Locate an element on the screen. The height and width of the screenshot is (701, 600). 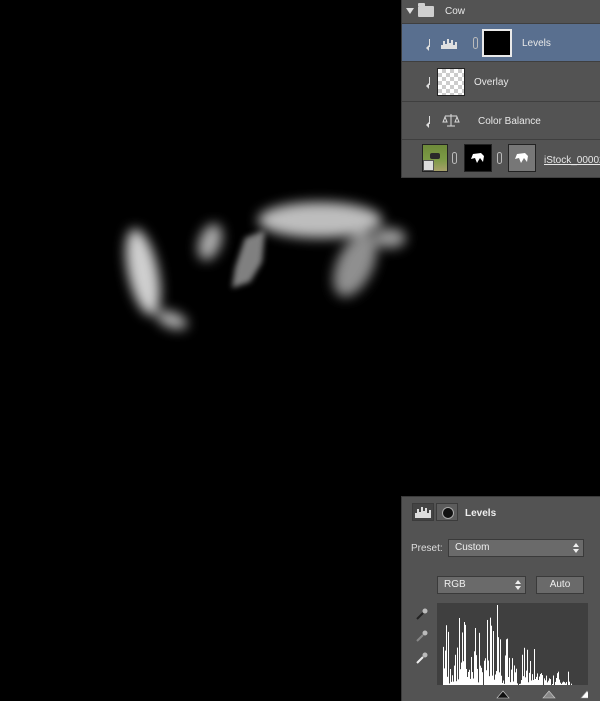
white-eyedropper-icon is located at coordinates (422, 658).